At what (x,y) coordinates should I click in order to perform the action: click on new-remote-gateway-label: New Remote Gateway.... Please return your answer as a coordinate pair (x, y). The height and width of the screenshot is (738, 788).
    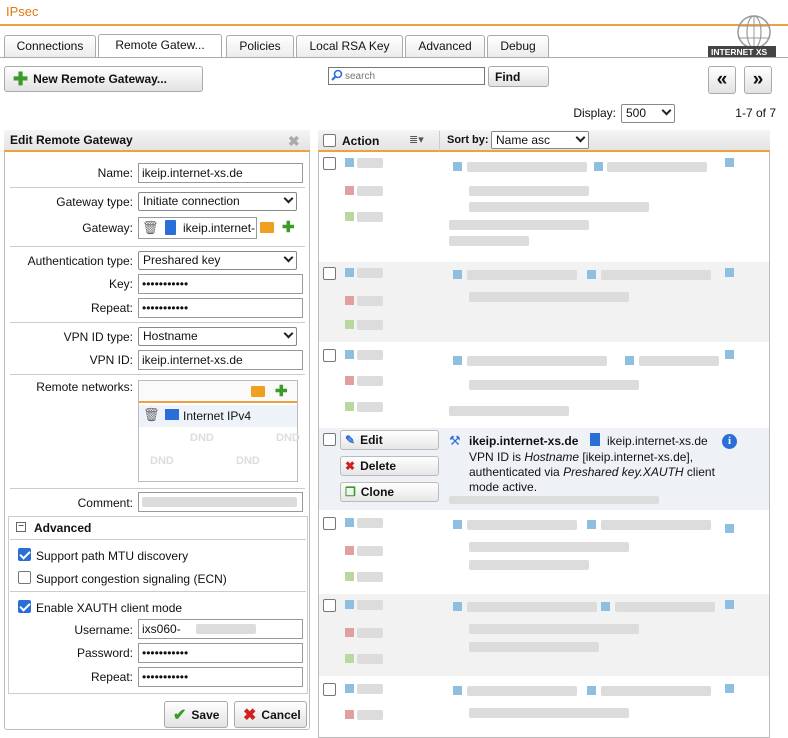
    Looking at the image, I should click on (100, 79).